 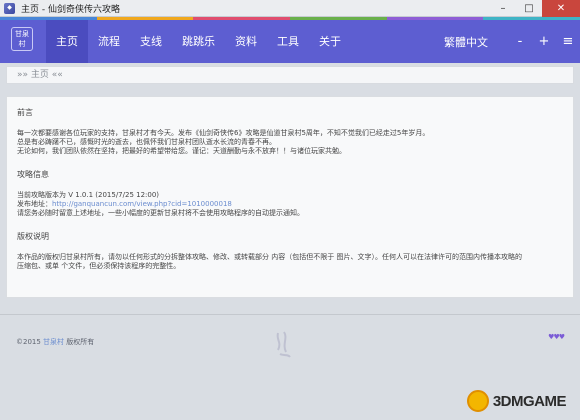 I want to click on nav-item-about: 关于, so click(x=330, y=41).